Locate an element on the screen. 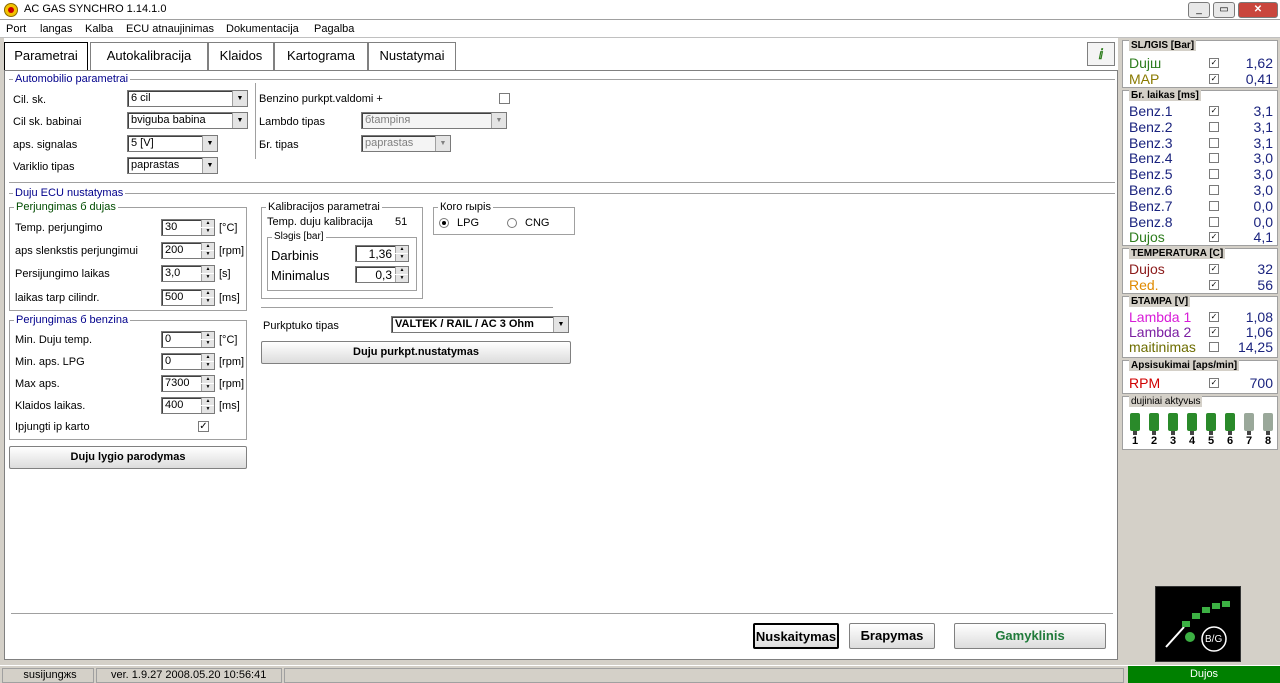 This screenshot has width=1280, height=683. menu-ecu: ECU atnaujinimas is located at coordinates (170, 29).